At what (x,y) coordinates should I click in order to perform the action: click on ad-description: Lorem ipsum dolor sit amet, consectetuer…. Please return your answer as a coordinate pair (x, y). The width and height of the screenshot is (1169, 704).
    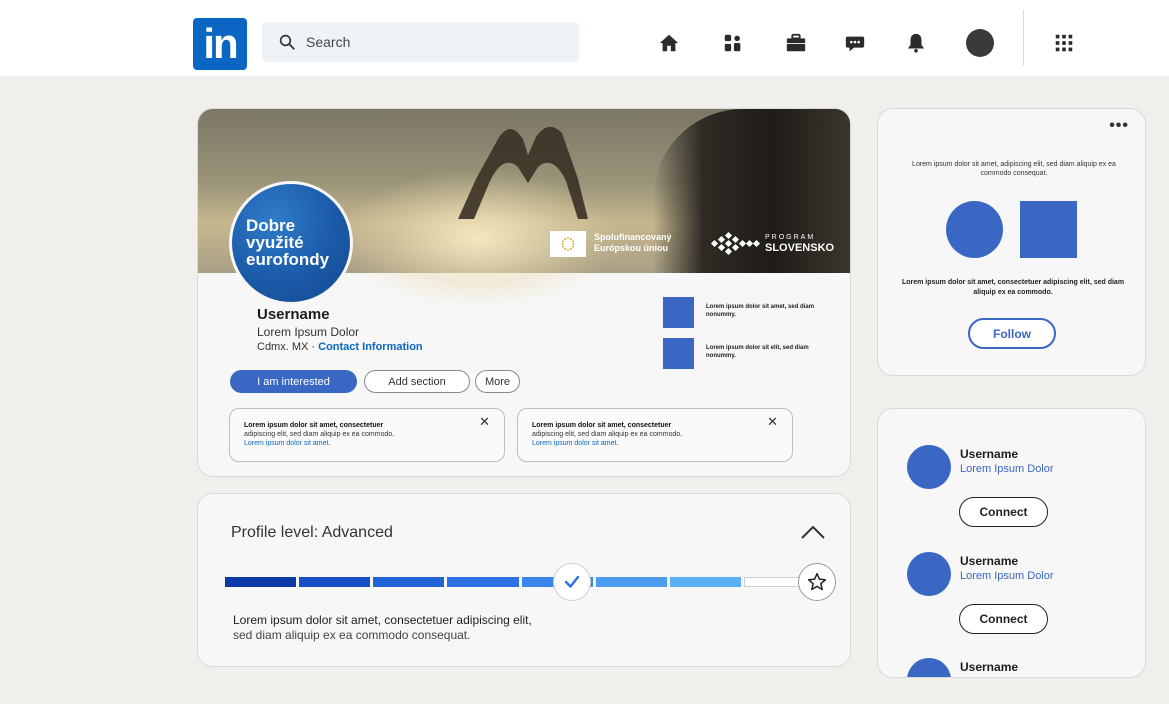
    Looking at the image, I should click on (1013, 287).